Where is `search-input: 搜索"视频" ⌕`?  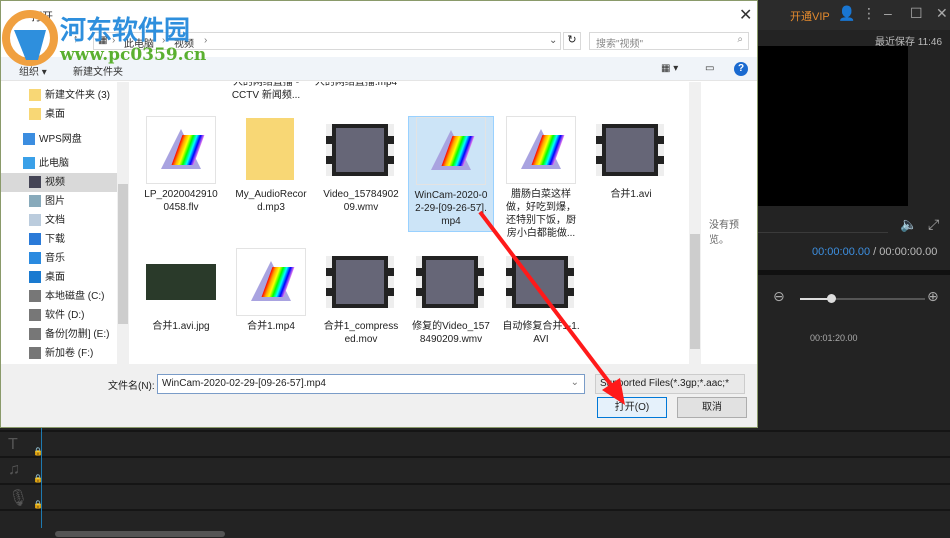 search-input: 搜索"视频" ⌕ is located at coordinates (669, 41).